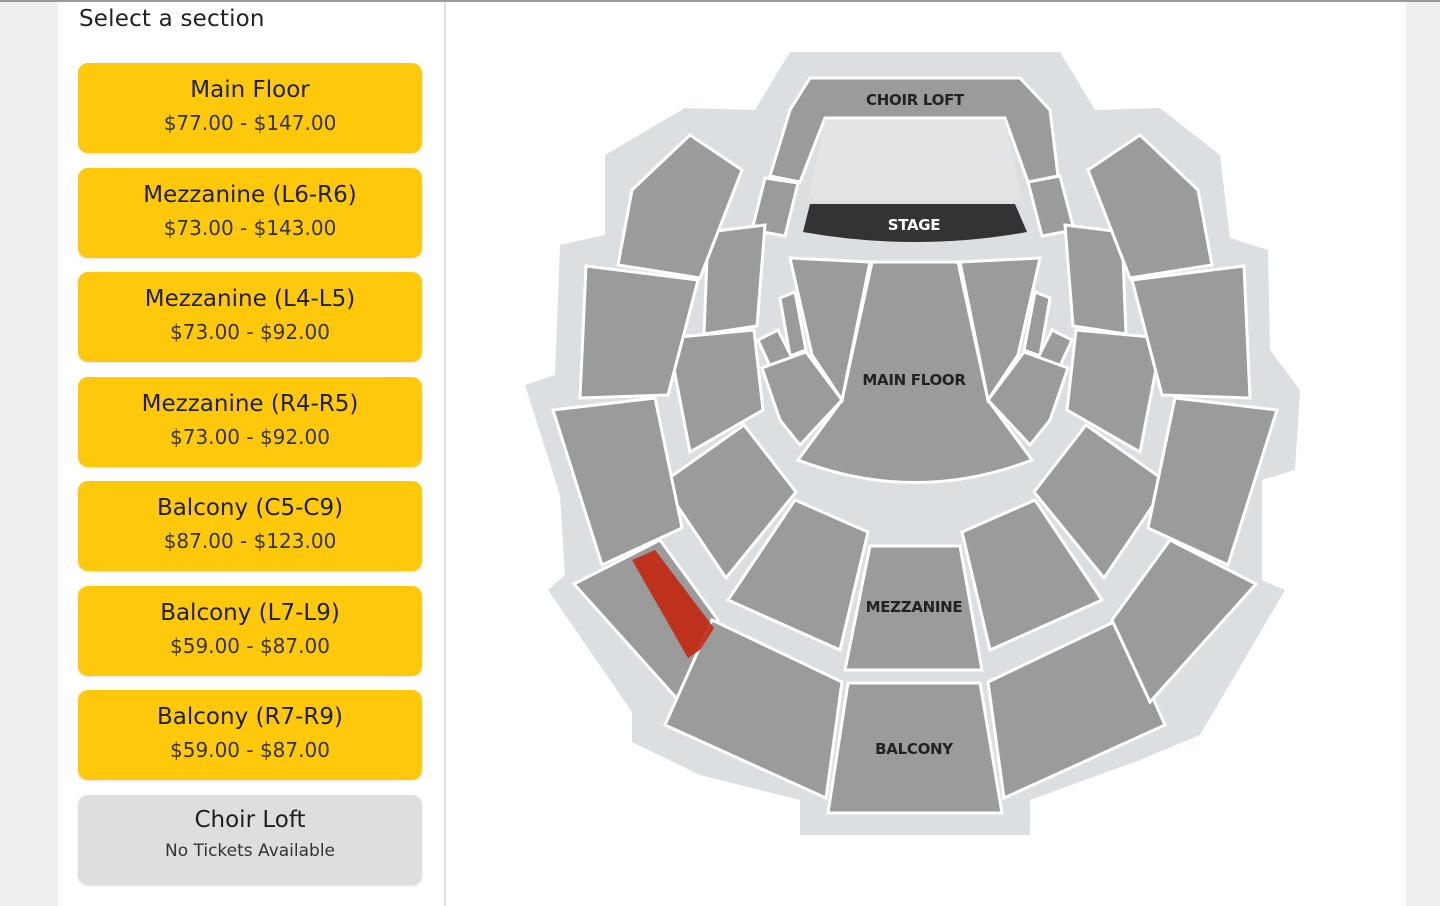 The width and height of the screenshot is (1440, 906). I want to click on section-name: Mezzanine (L4-L5), so click(250, 299).